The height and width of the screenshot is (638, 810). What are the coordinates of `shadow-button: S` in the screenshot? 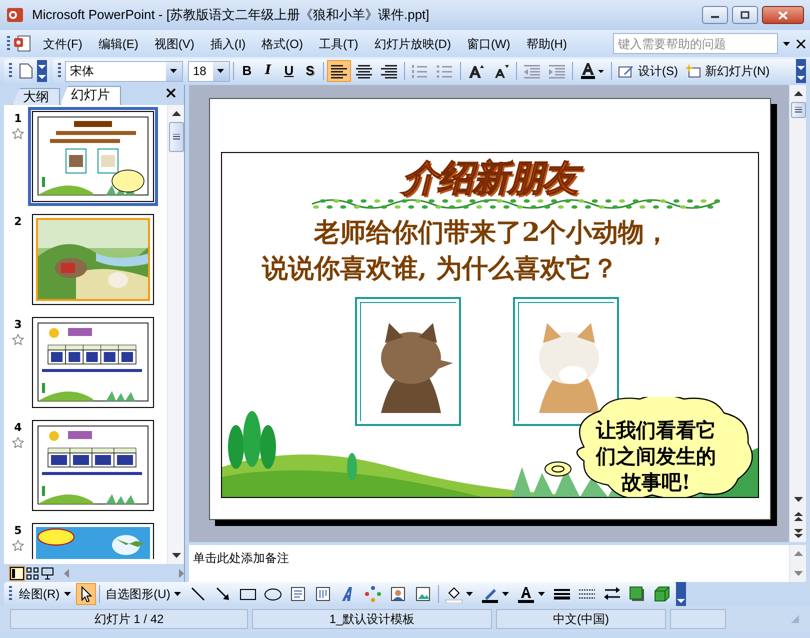 It's located at (310, 71).